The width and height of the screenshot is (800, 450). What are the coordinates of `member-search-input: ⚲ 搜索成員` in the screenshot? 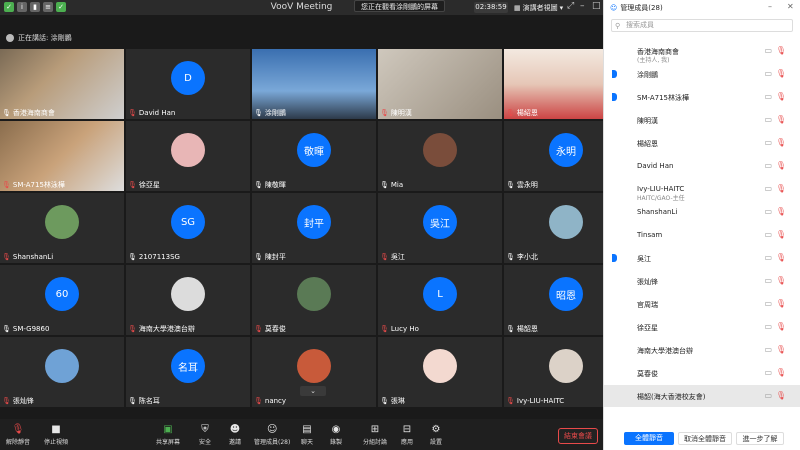 It's located at (702, 25).